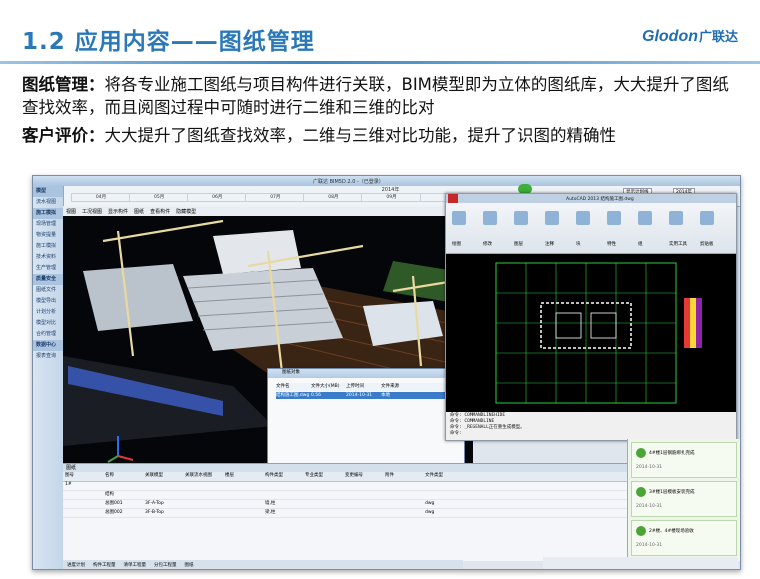  I want to click on toolbar-button: 图纸, so click(139, 211).